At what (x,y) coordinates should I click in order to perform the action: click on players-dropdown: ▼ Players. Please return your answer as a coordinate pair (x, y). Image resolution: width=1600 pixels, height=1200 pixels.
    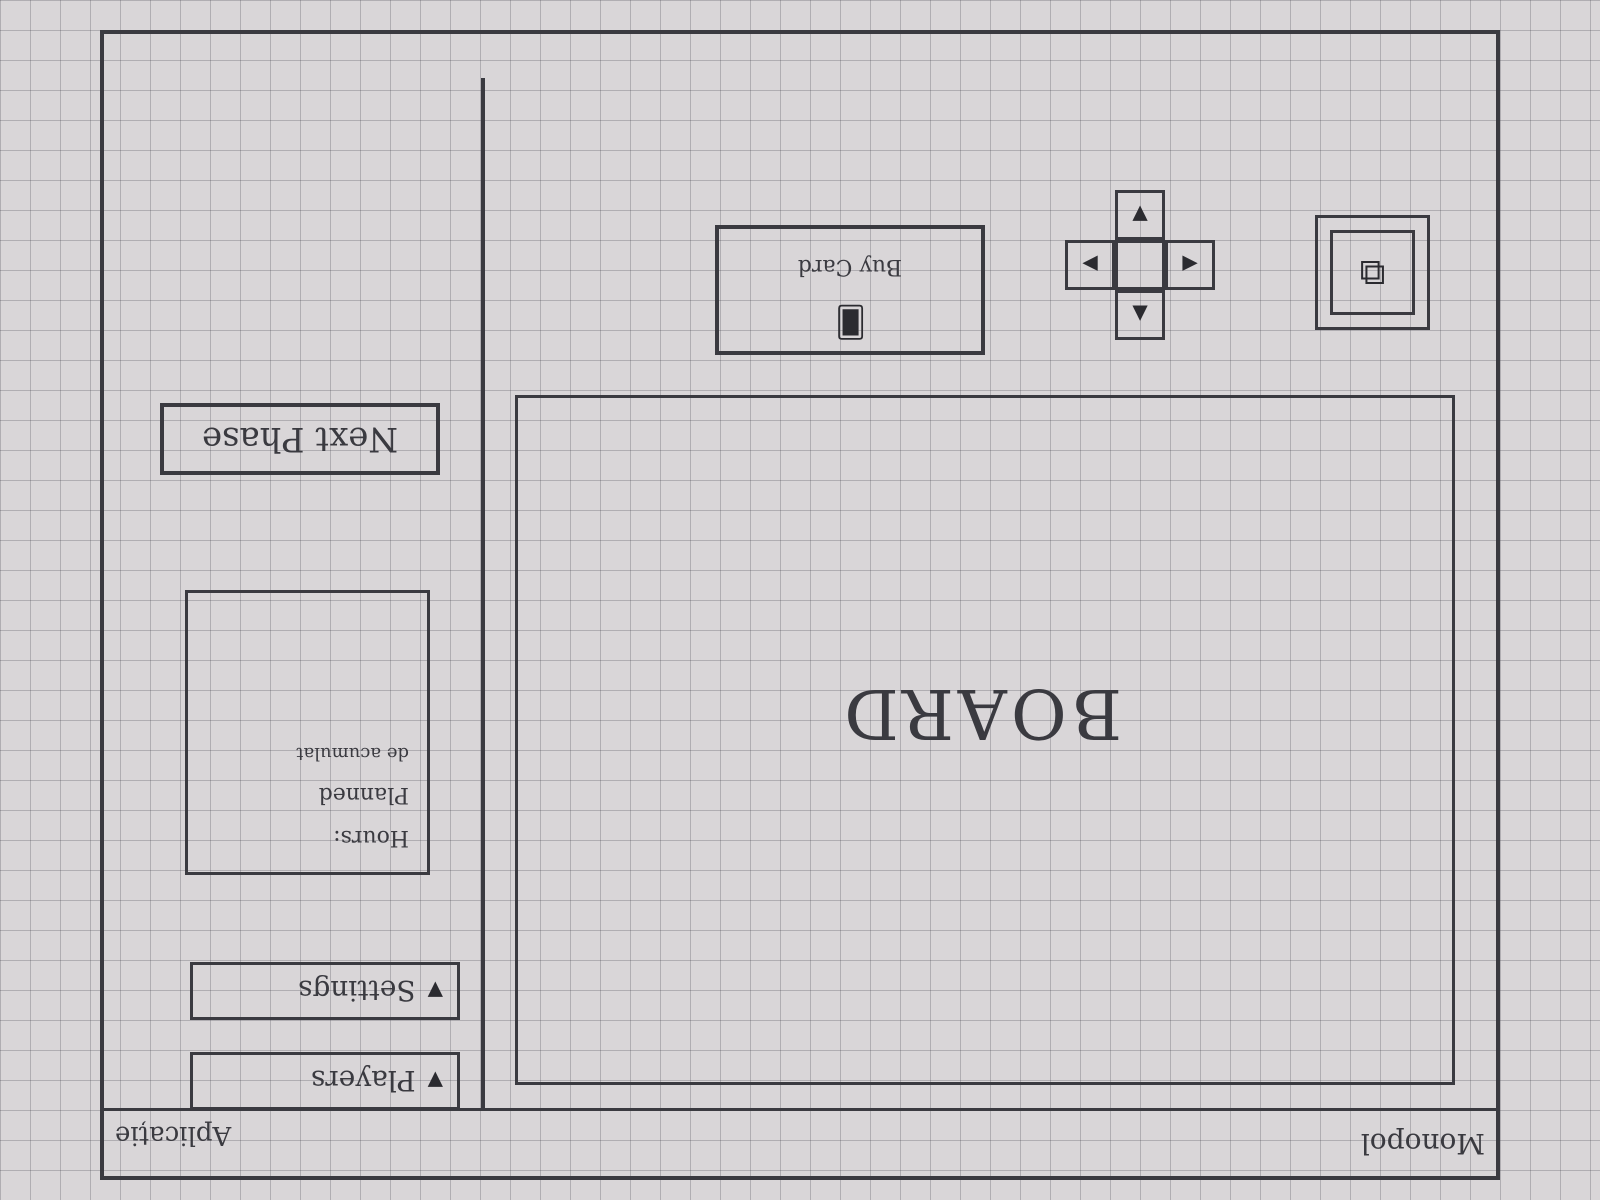
    Looking at the image, I should click on (325, 1081).